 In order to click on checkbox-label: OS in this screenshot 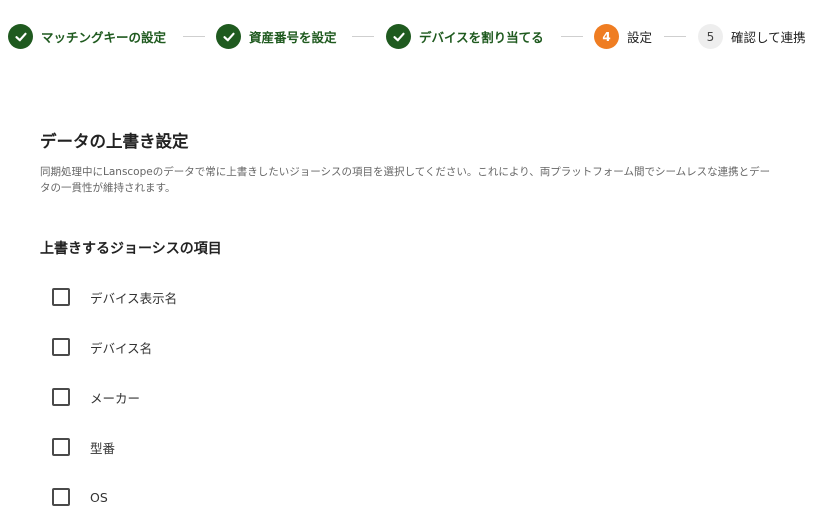, I will do `click(99, 497)`.